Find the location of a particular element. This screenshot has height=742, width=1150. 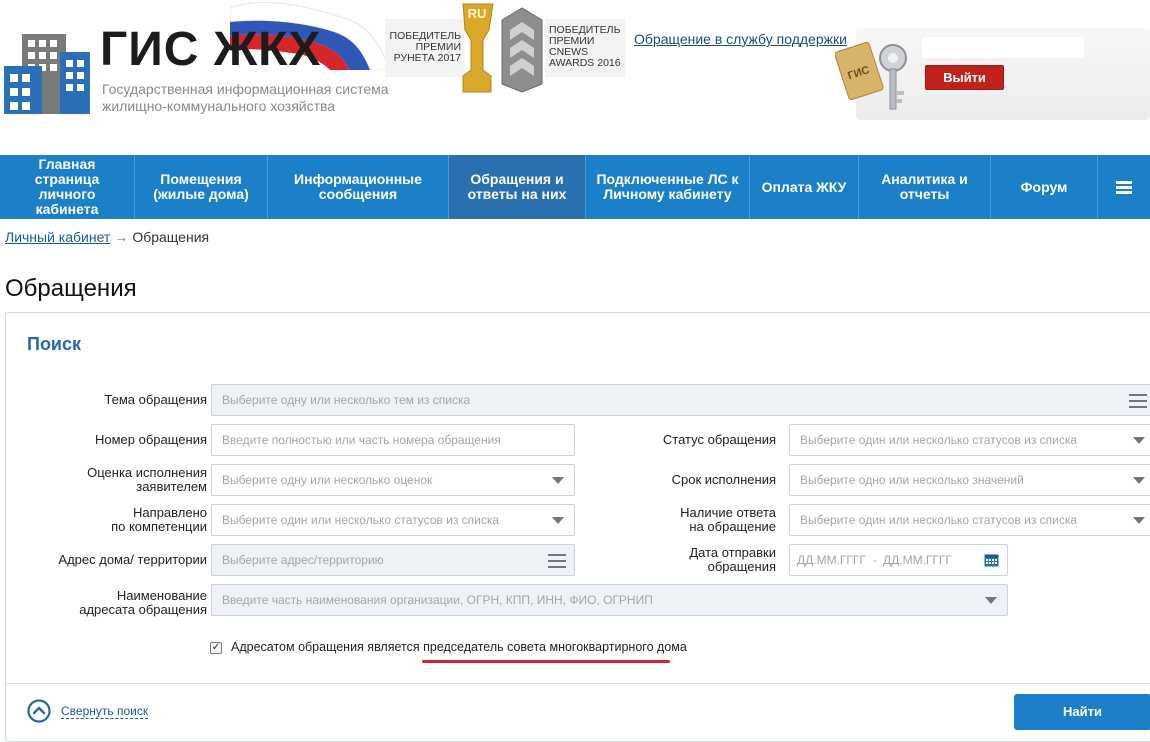

nav-item-payment: Оплата ЖКУ is located at coordinates (804, 187).